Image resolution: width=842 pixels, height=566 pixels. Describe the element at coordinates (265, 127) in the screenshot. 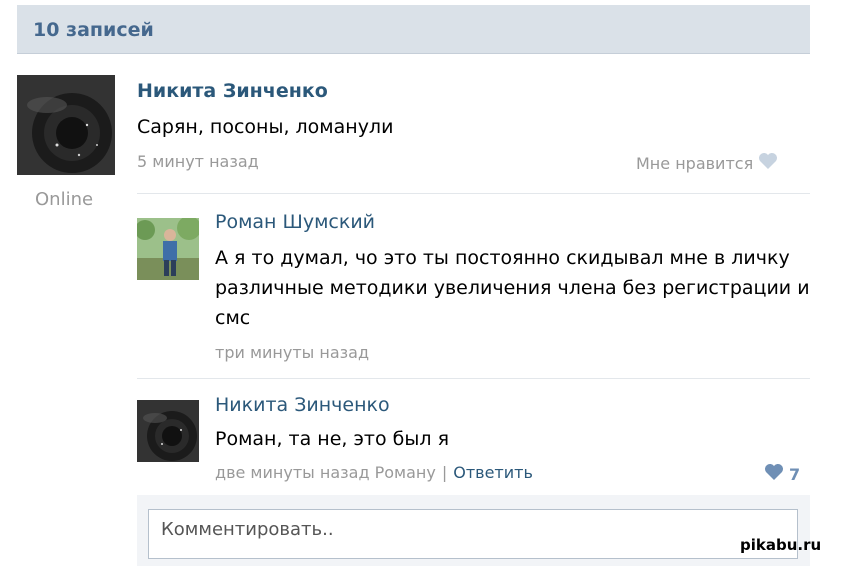

I see `post-text: Сарян, посоны, ломанули` at that location.